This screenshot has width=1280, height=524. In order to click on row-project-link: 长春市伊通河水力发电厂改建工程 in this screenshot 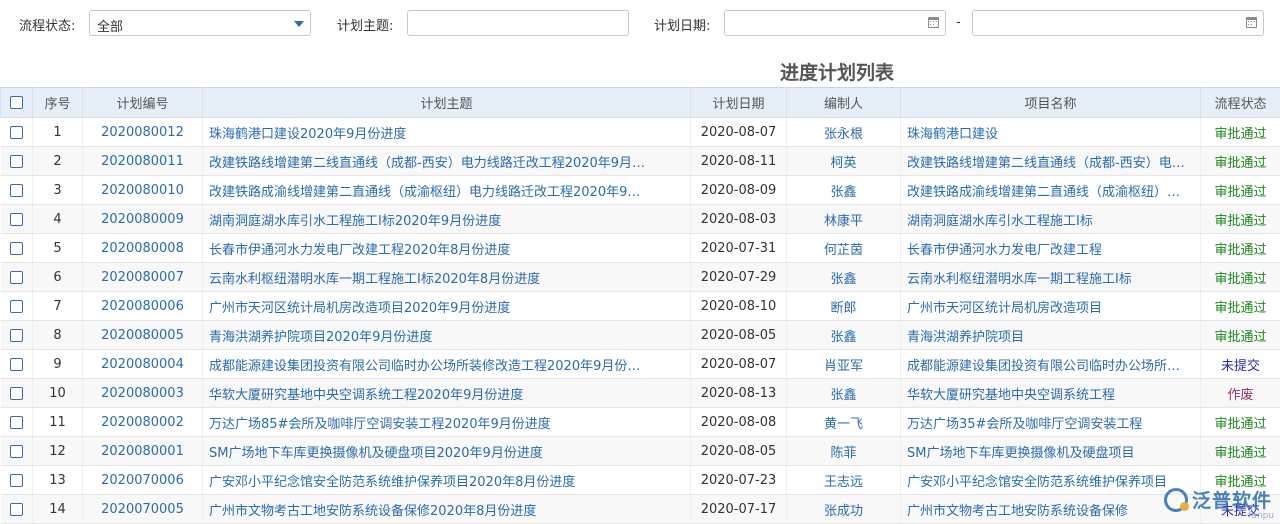, I will do `click(1051, 248)`.